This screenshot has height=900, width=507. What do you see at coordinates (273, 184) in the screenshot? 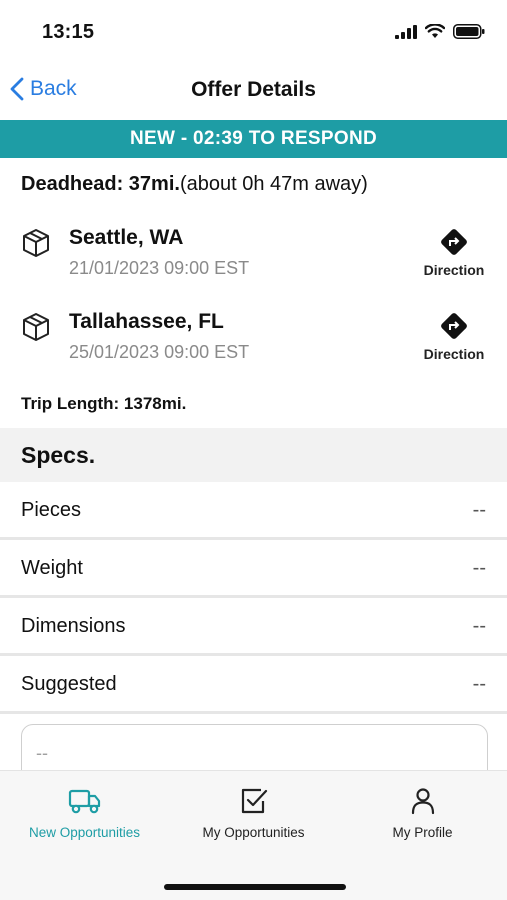
I see `deadhead-detail: (about 0h 47m away)` at bounding box center [273, 184].